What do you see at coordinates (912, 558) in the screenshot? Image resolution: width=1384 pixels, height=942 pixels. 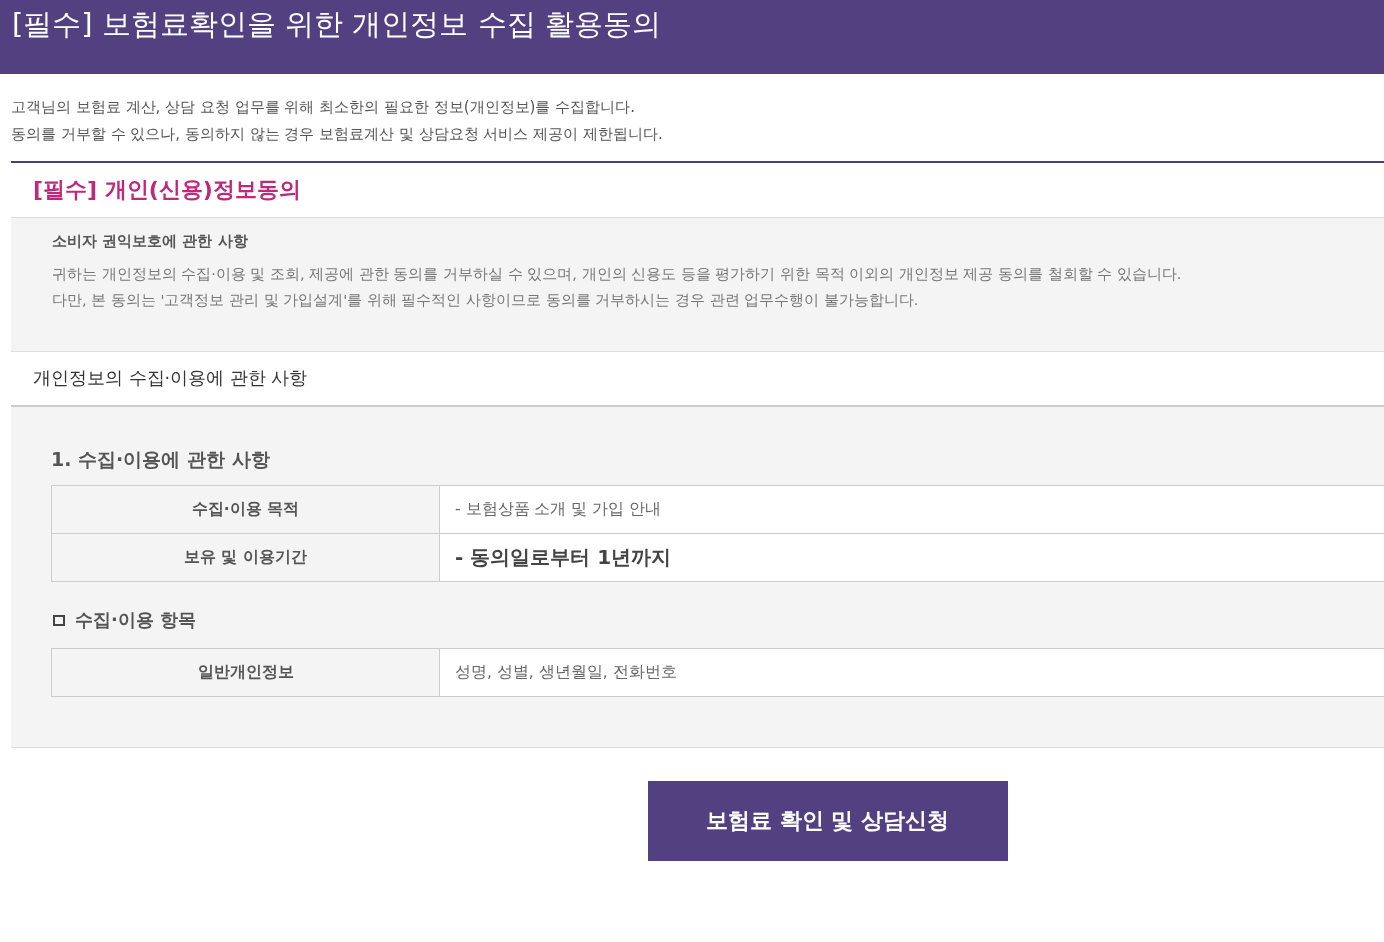 I see `table-value-cell: - 동의일로부터 1년까지` at bounding box center [912, 558].